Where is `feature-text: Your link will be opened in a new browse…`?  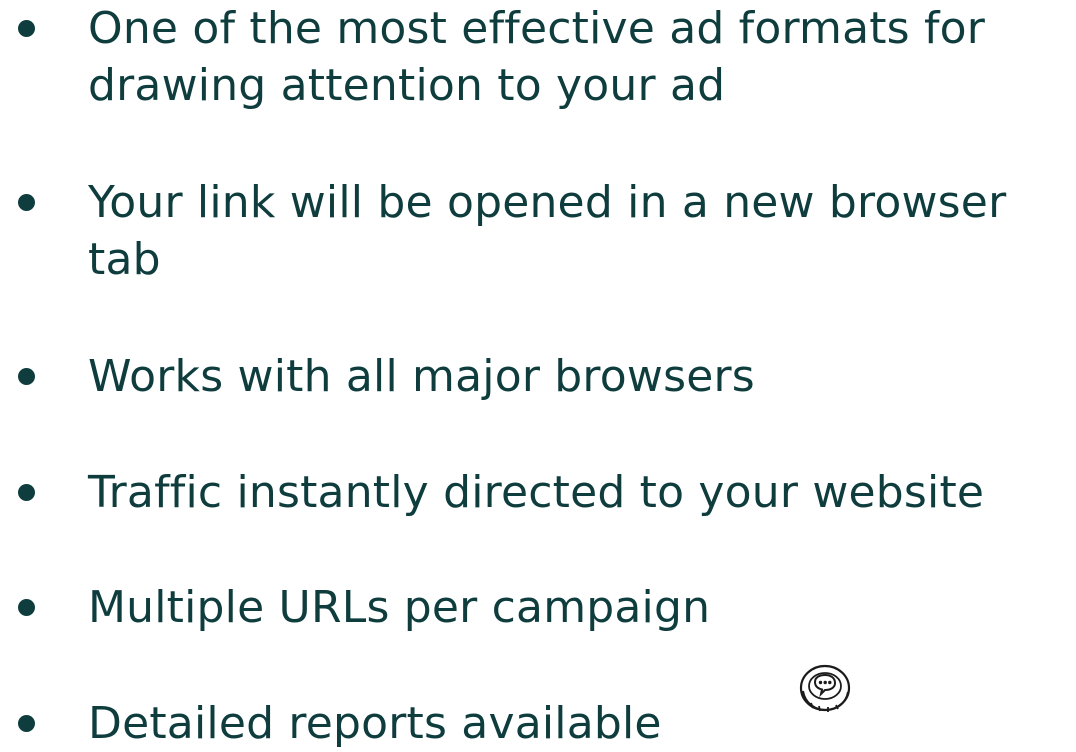
feature-text: Your link will be opened in a new browse… is located at coordinates (547, 231).